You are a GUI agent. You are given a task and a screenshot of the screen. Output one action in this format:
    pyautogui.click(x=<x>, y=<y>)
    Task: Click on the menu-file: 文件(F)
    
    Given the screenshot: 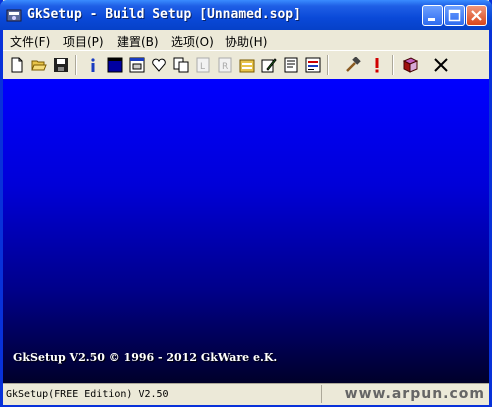 What is the action you would take?
    pyautogui.click(x=30, y=41)
    